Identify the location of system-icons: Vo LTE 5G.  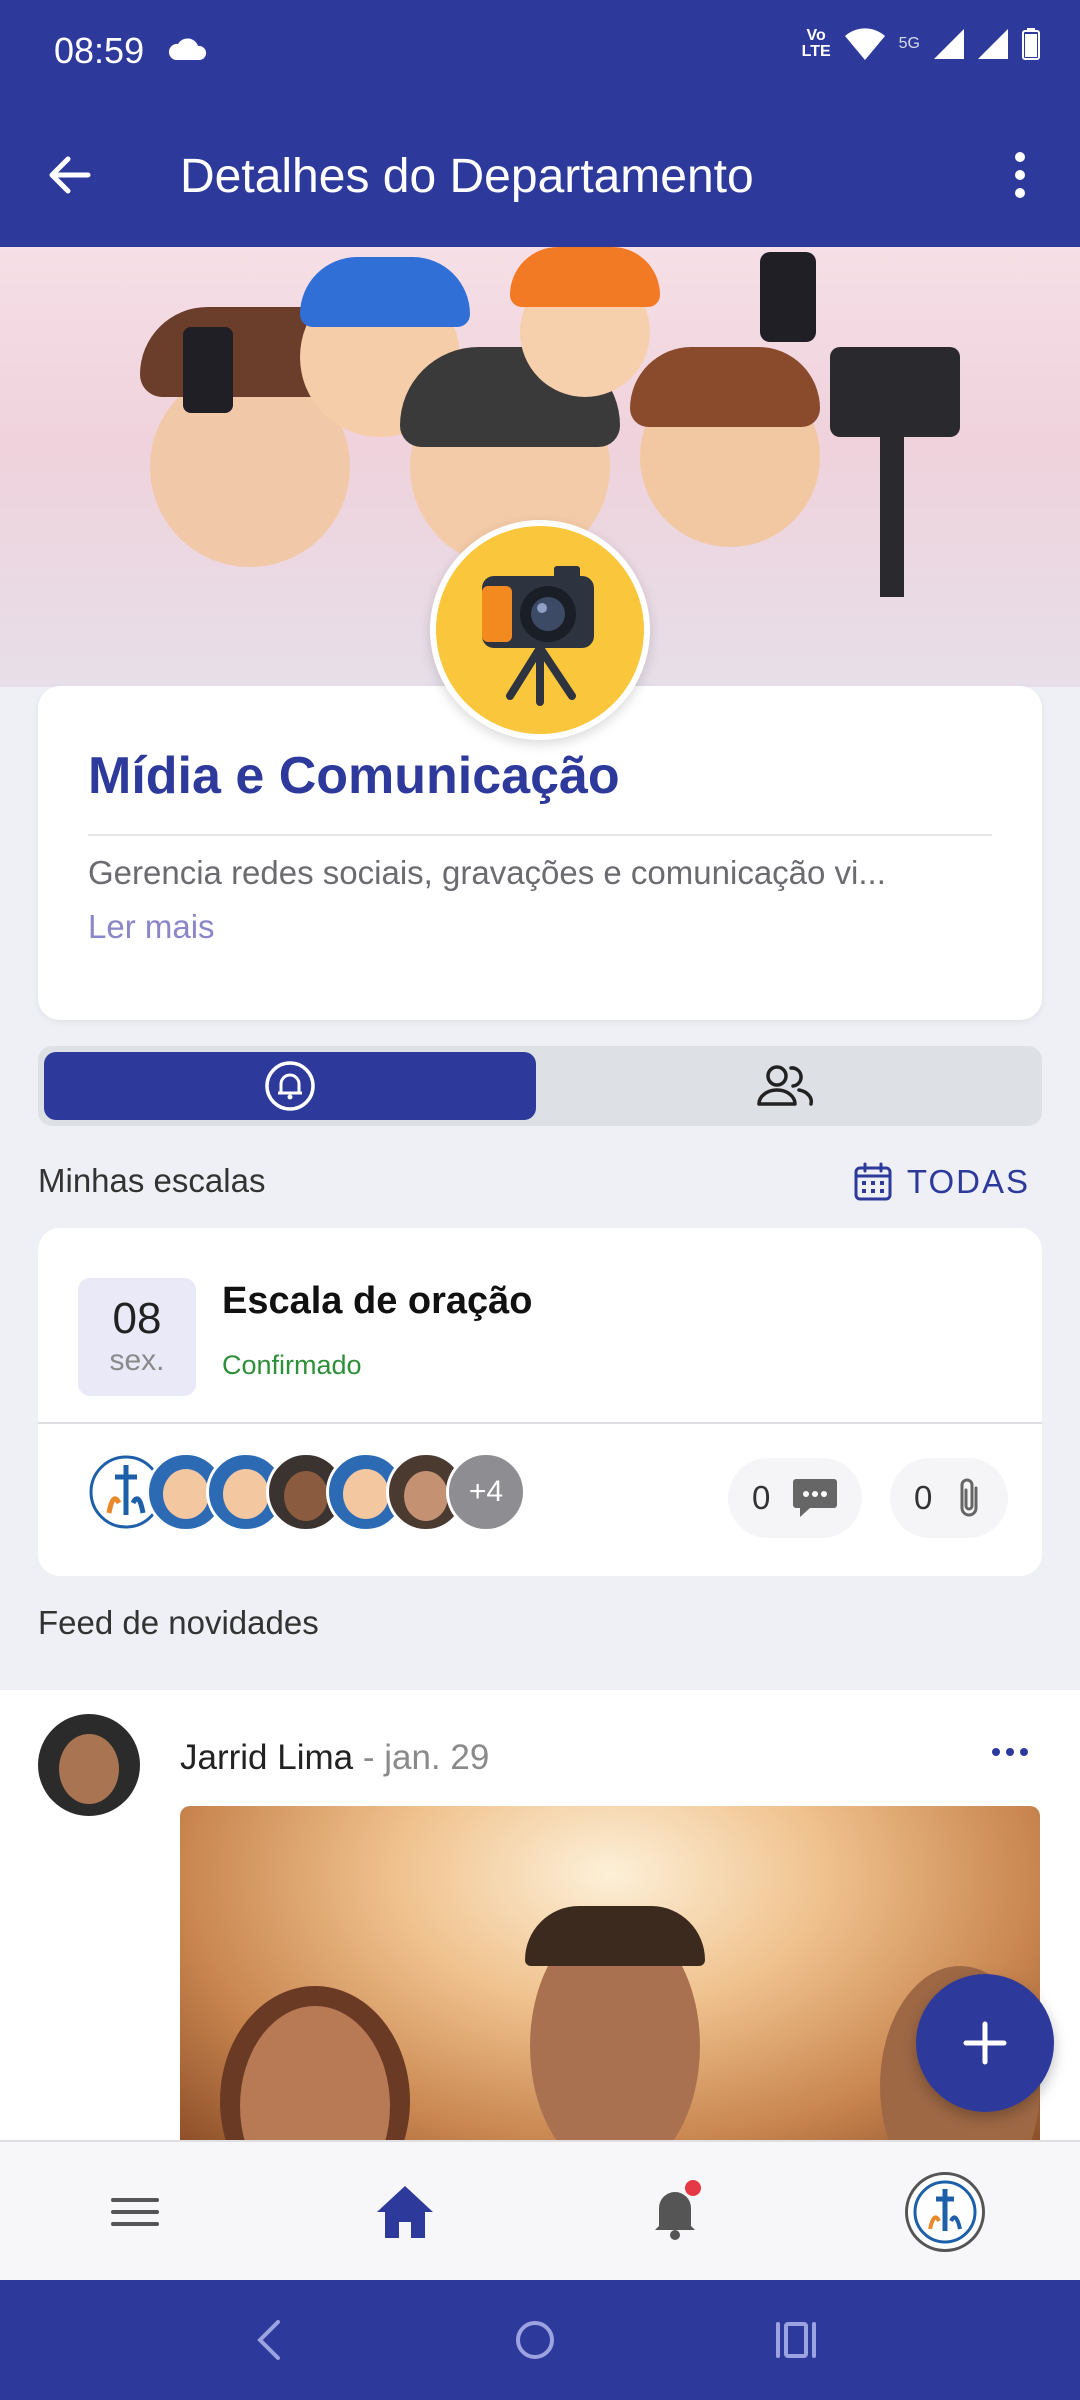
(921, 44).